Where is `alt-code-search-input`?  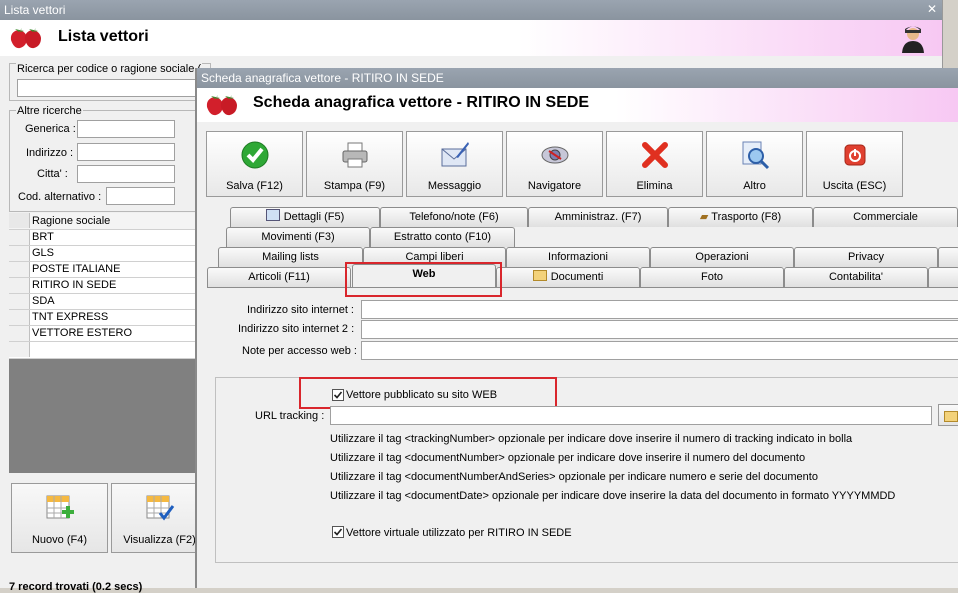 alt-code-search-input is located at coordinates (140, 196).